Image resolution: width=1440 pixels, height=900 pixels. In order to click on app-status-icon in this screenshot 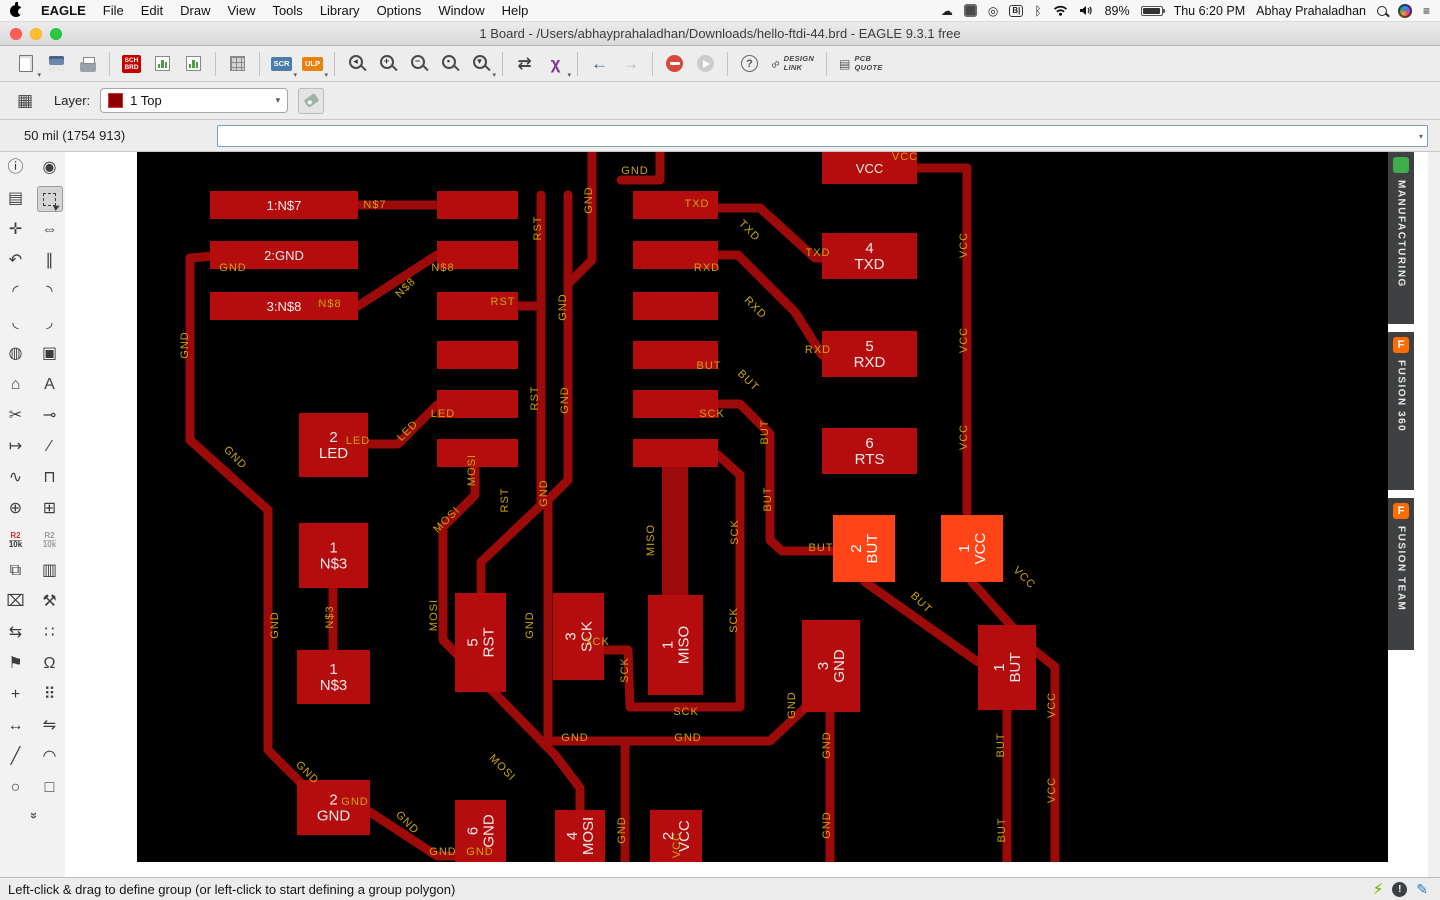, I will do `click(970, 10)`.